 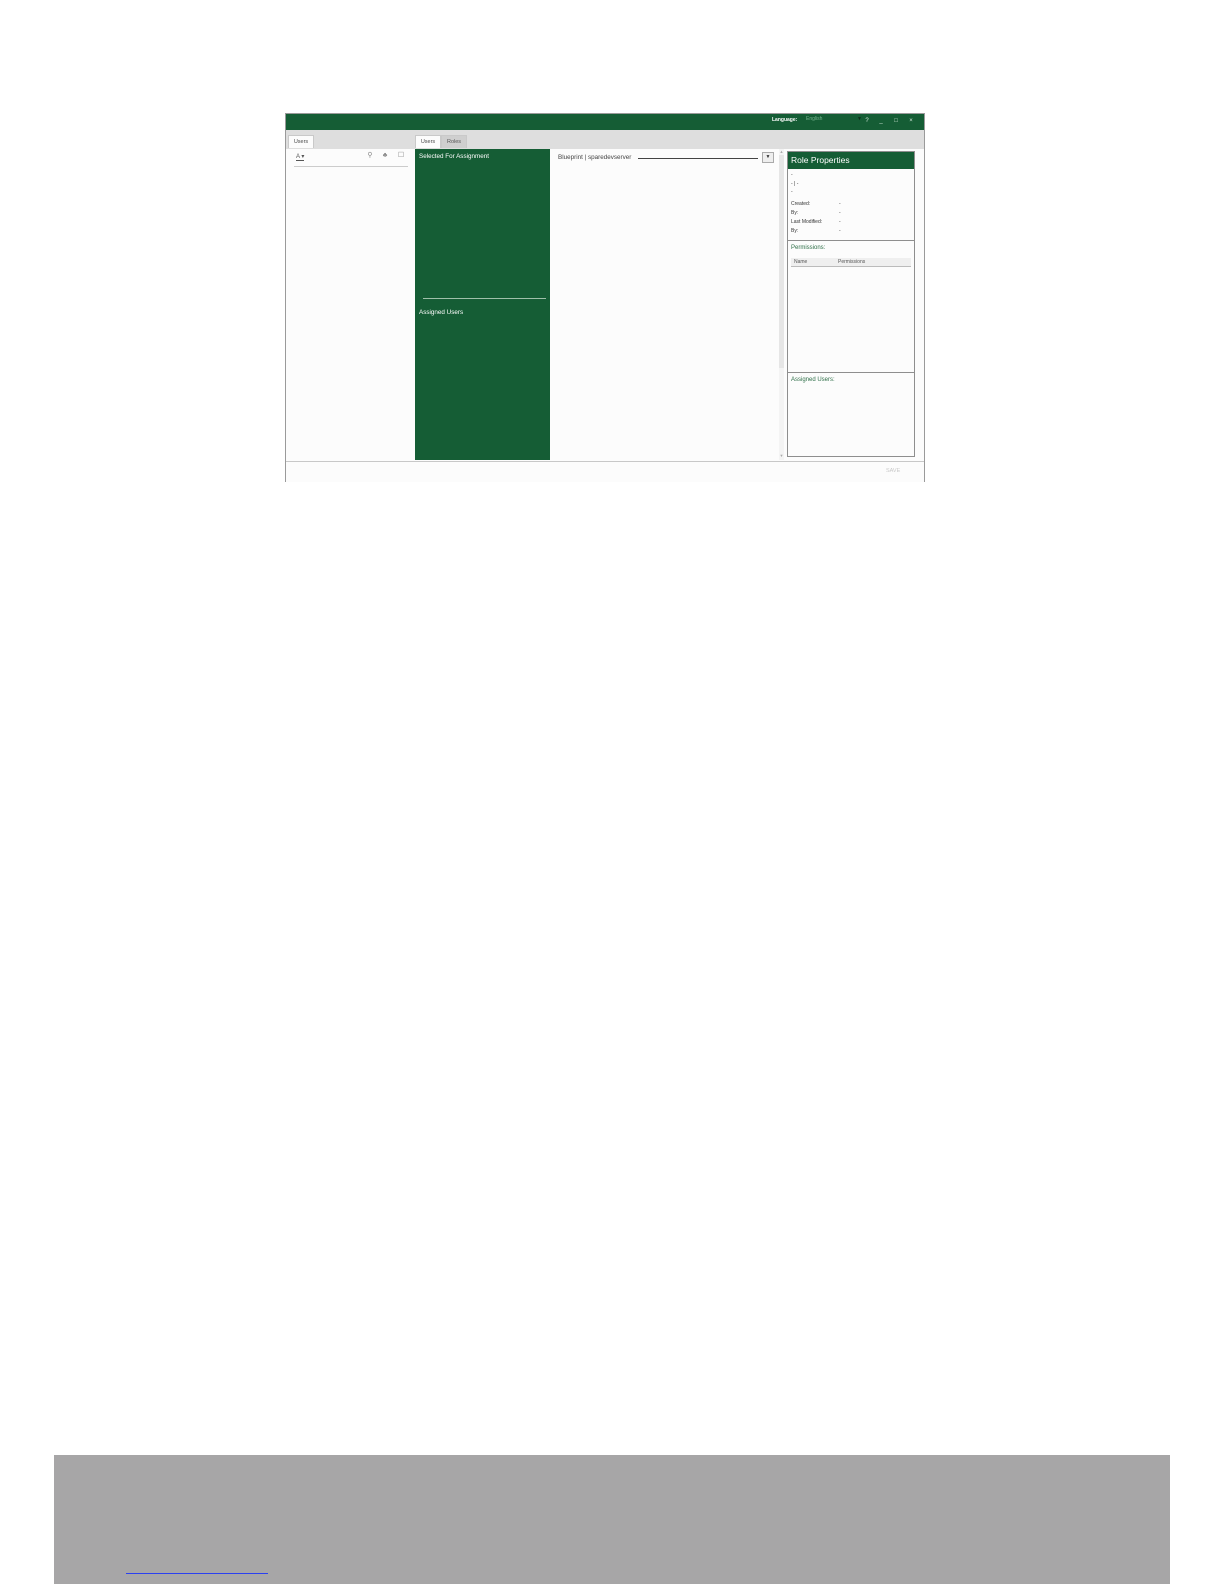 What do you see at coordinates (896, 121) in the screenshot?
I see `maximize-button: □` at bounding box center [896, 121].